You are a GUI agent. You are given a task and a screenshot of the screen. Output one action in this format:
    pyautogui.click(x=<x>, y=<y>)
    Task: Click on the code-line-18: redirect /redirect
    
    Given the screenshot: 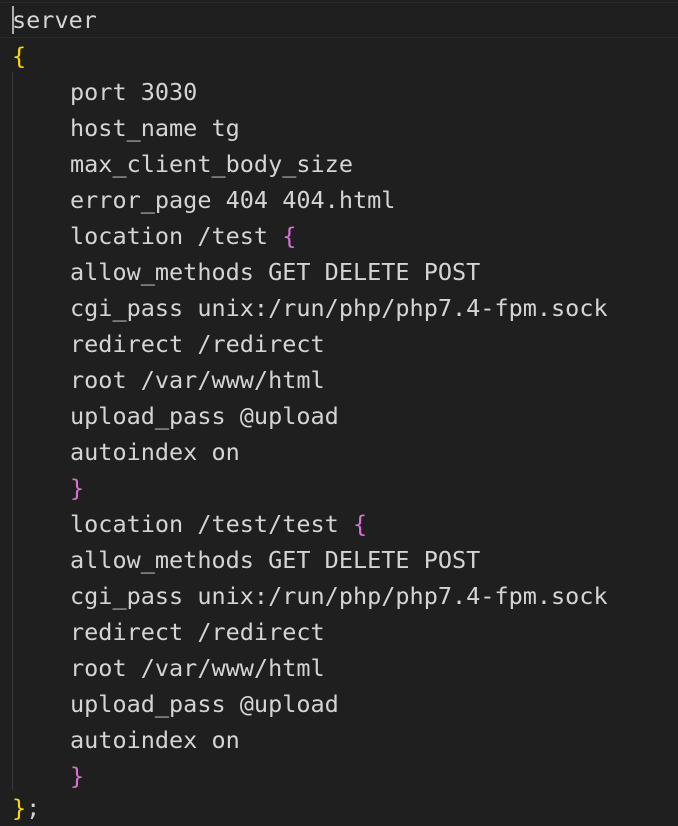 What is the action you would take?
    pyautogui.click(x=197, y=632)
    